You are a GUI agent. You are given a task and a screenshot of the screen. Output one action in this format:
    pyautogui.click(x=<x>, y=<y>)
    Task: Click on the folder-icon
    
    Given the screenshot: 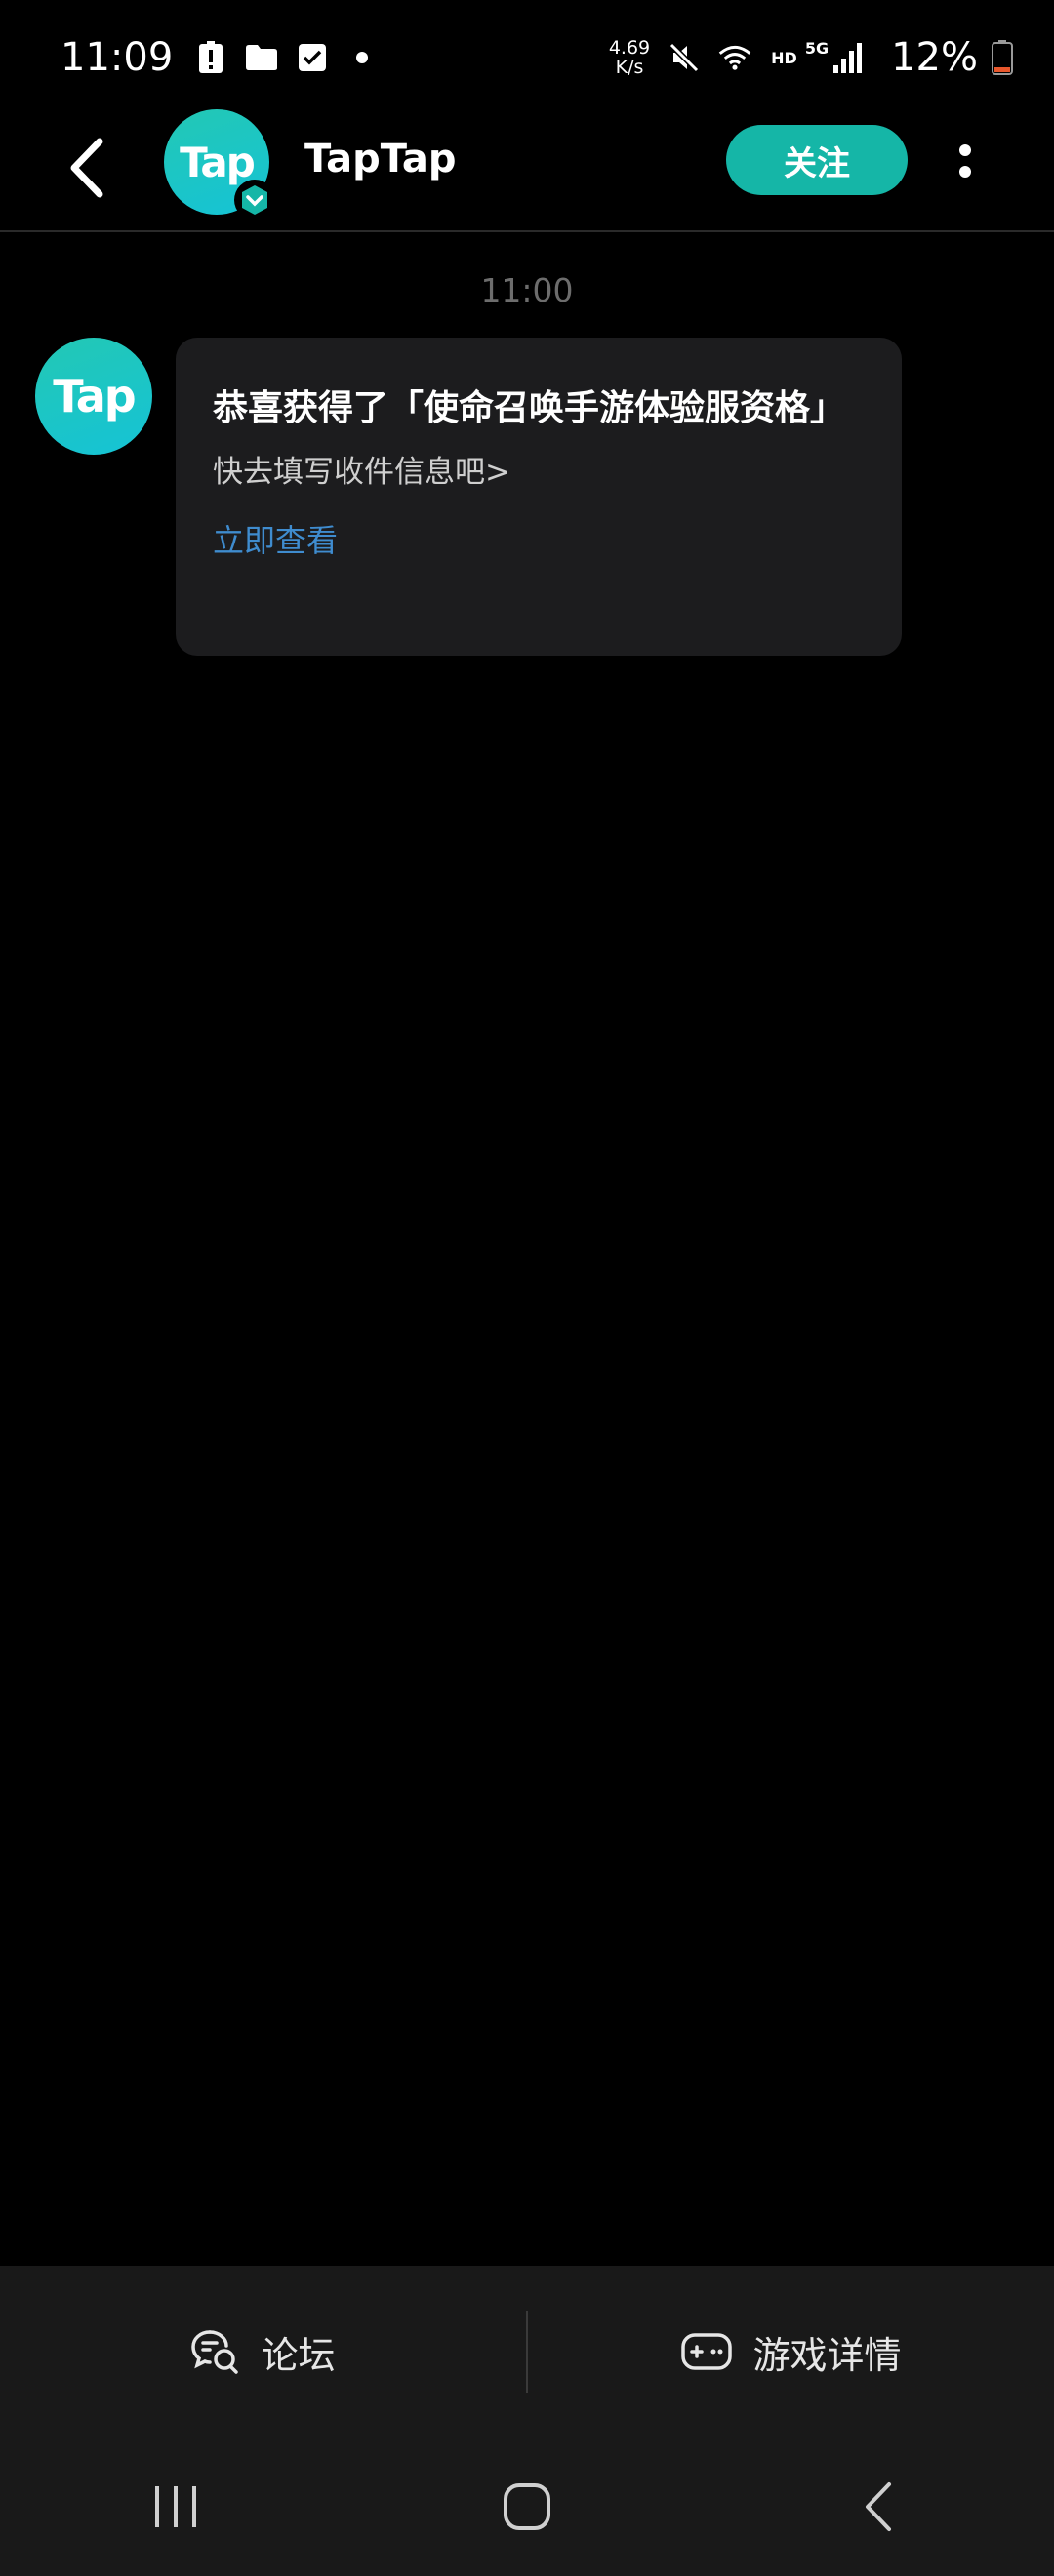 What is the action you would take?
    pyautogui.click(x=261, y=57)
    